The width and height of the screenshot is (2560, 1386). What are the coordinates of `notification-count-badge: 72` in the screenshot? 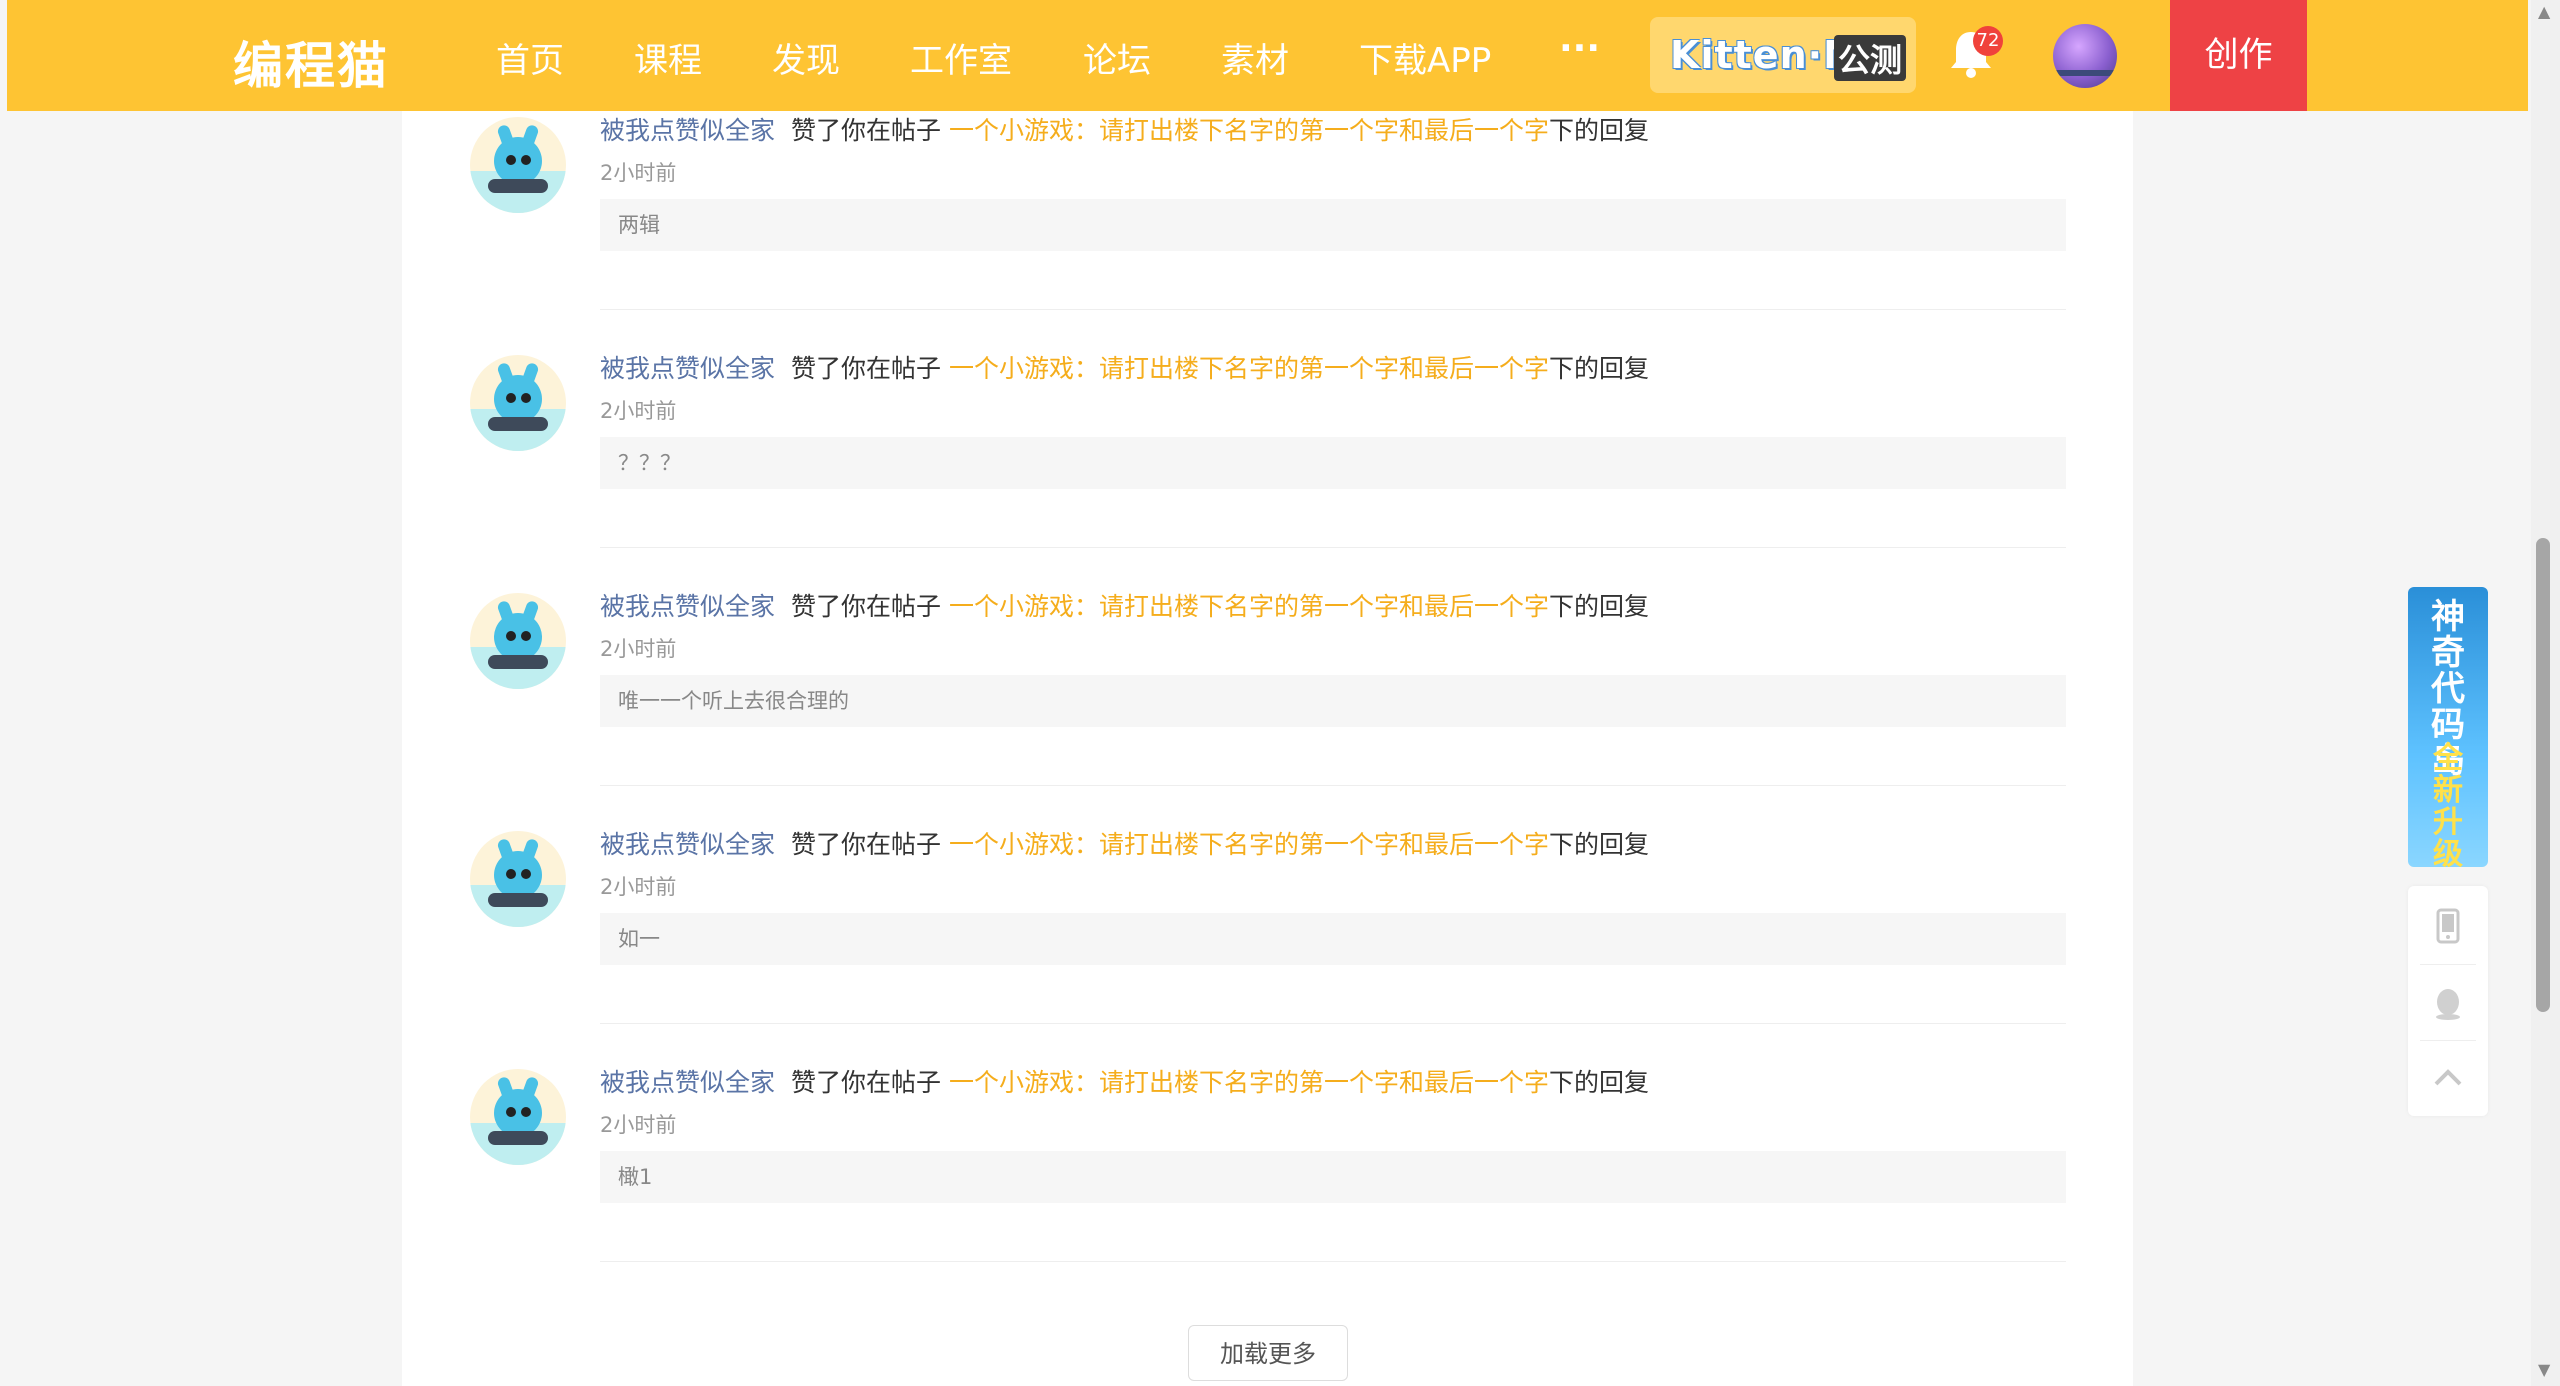 It's located at (1988, 41).